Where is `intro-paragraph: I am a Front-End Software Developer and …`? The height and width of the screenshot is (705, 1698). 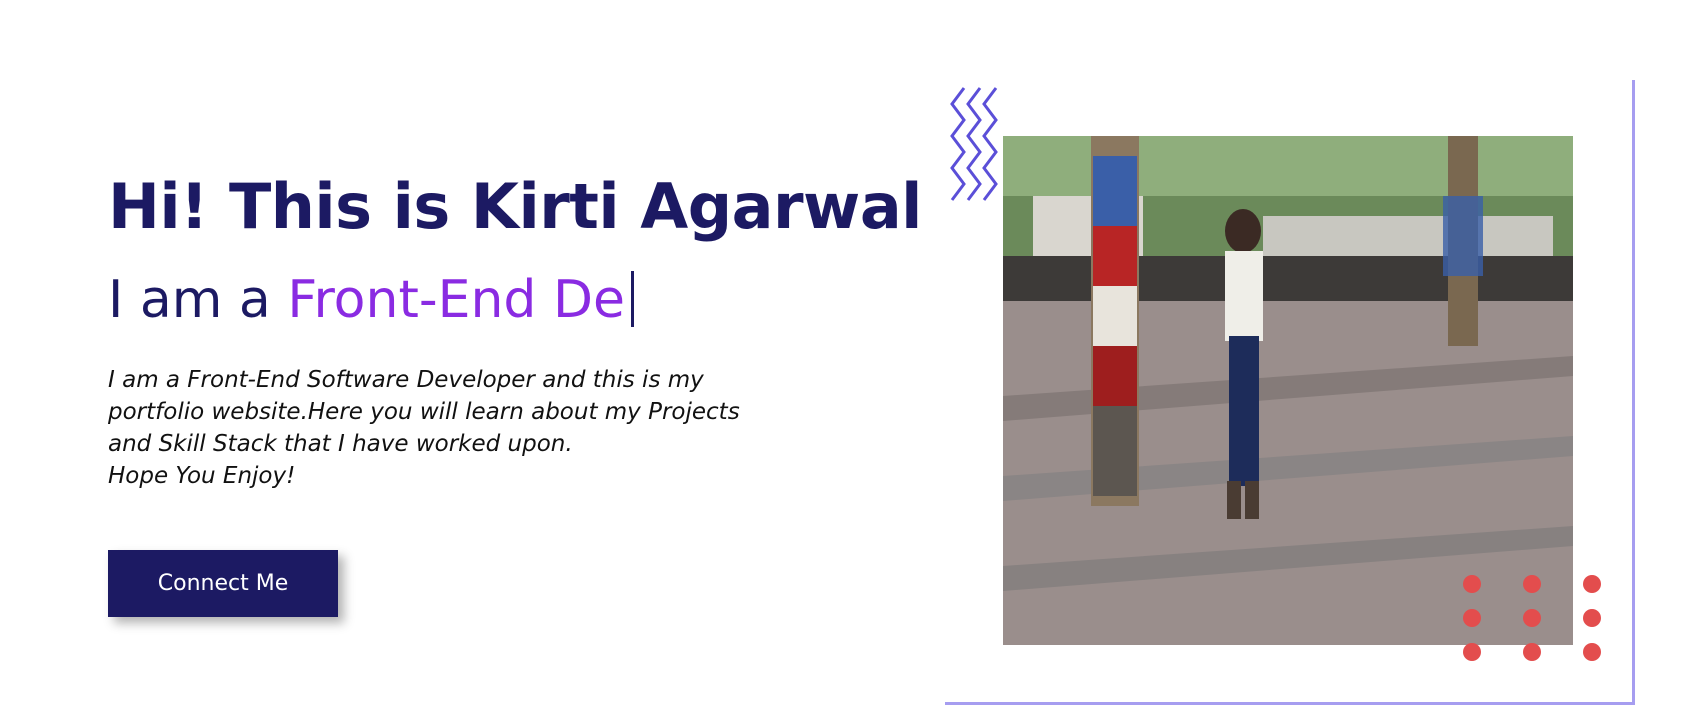 intro-paragraph: I am a Front-End Software Developer and … is located at coordinates (458, 428).